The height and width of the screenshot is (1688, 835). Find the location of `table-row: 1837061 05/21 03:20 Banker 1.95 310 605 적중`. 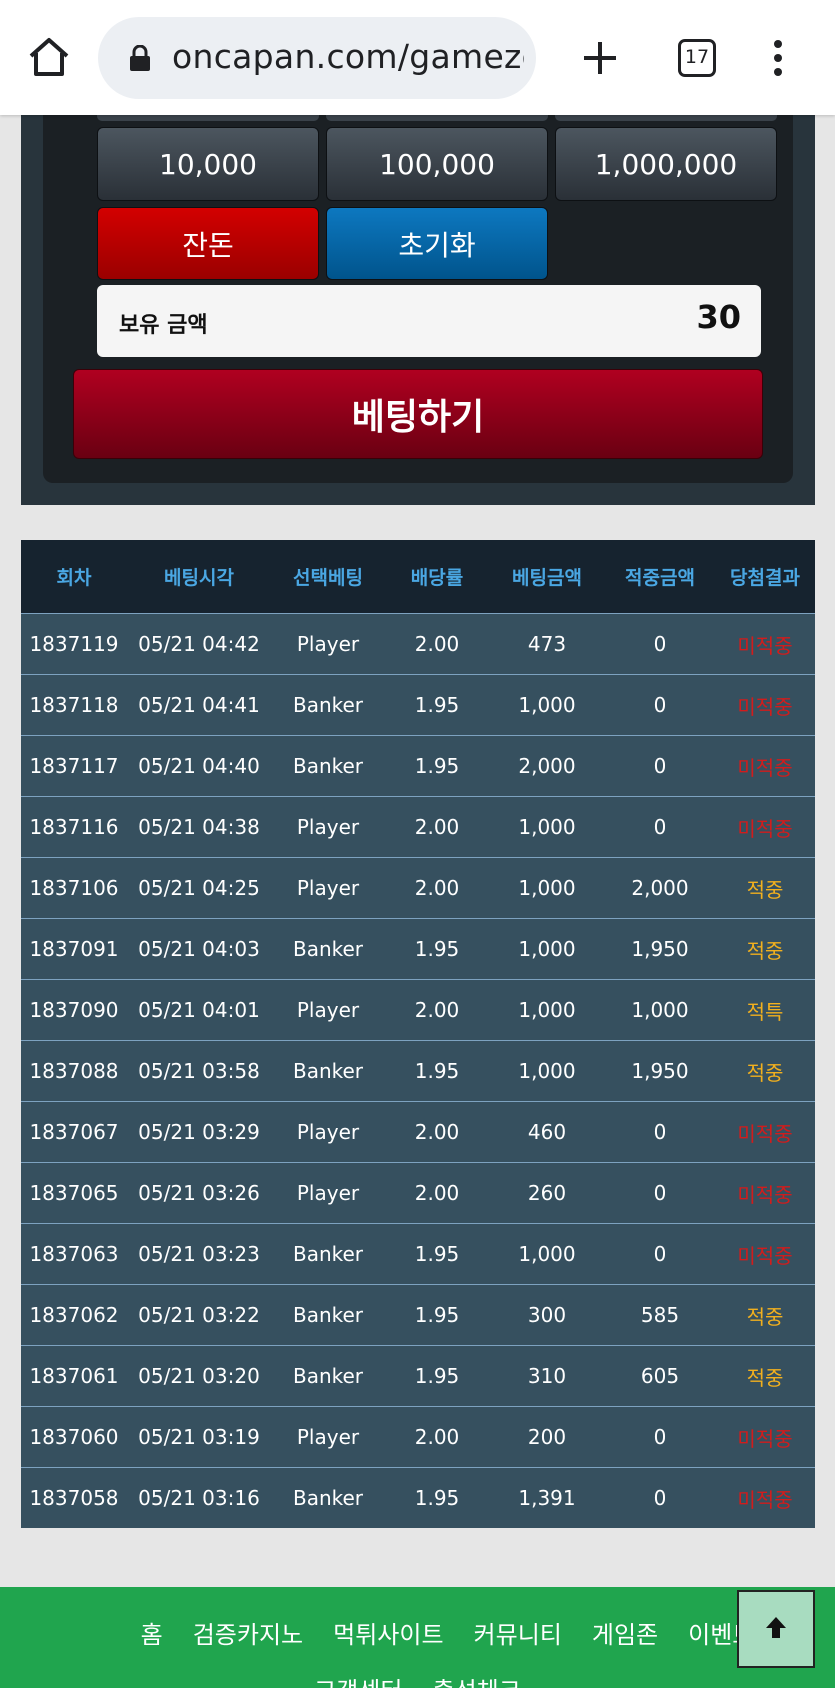

table-row: 1837061 05/21 03:20 Banker 1.95 310 605 적중 is located at coordinates (418, 1375).